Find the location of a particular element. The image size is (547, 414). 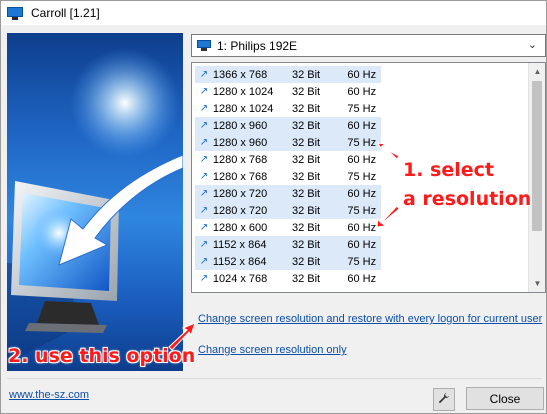

list-scrollbar: ▲ ▼ is located at coordinates (536, 177).